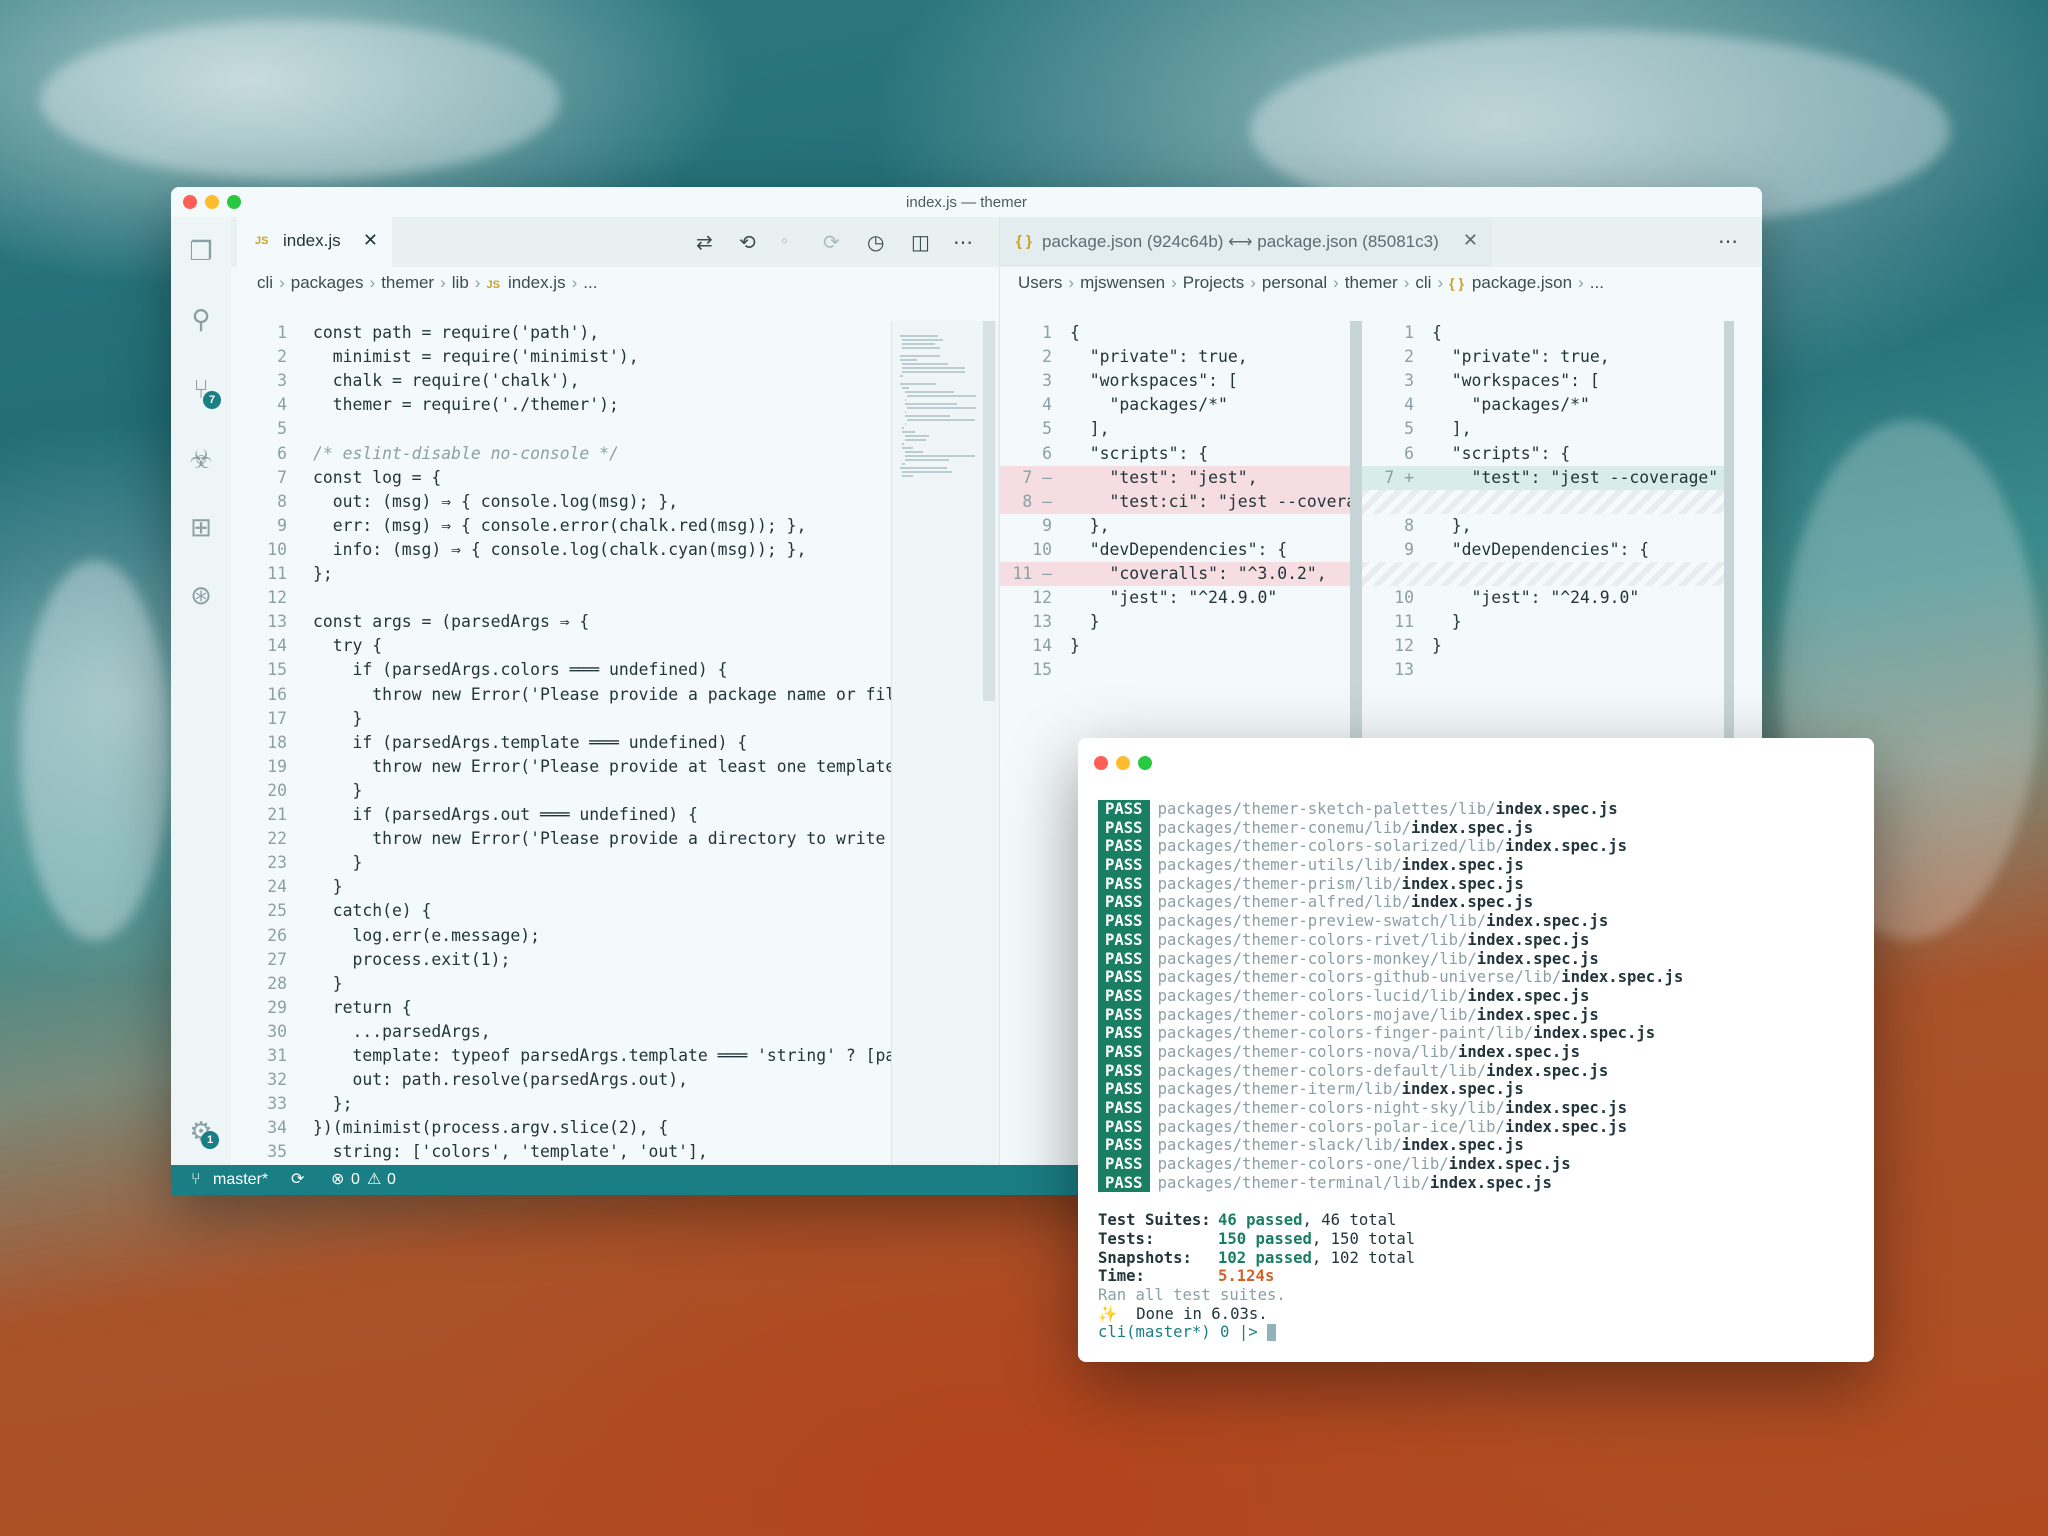  Describe the element at coordinates (561, 791) in the screenshot. I see `code-line: 20 }` at that location.